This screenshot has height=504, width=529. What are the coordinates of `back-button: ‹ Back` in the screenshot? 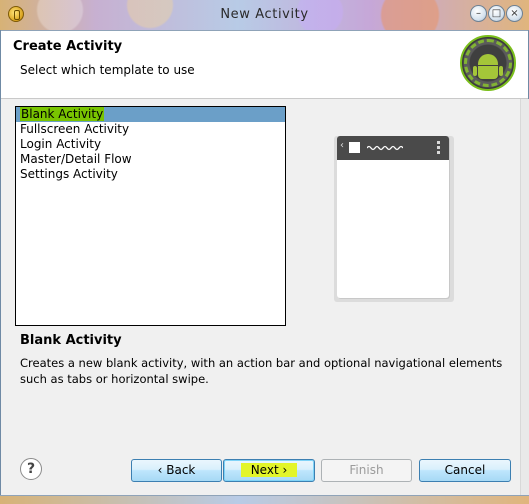 It's located at (176, 470).